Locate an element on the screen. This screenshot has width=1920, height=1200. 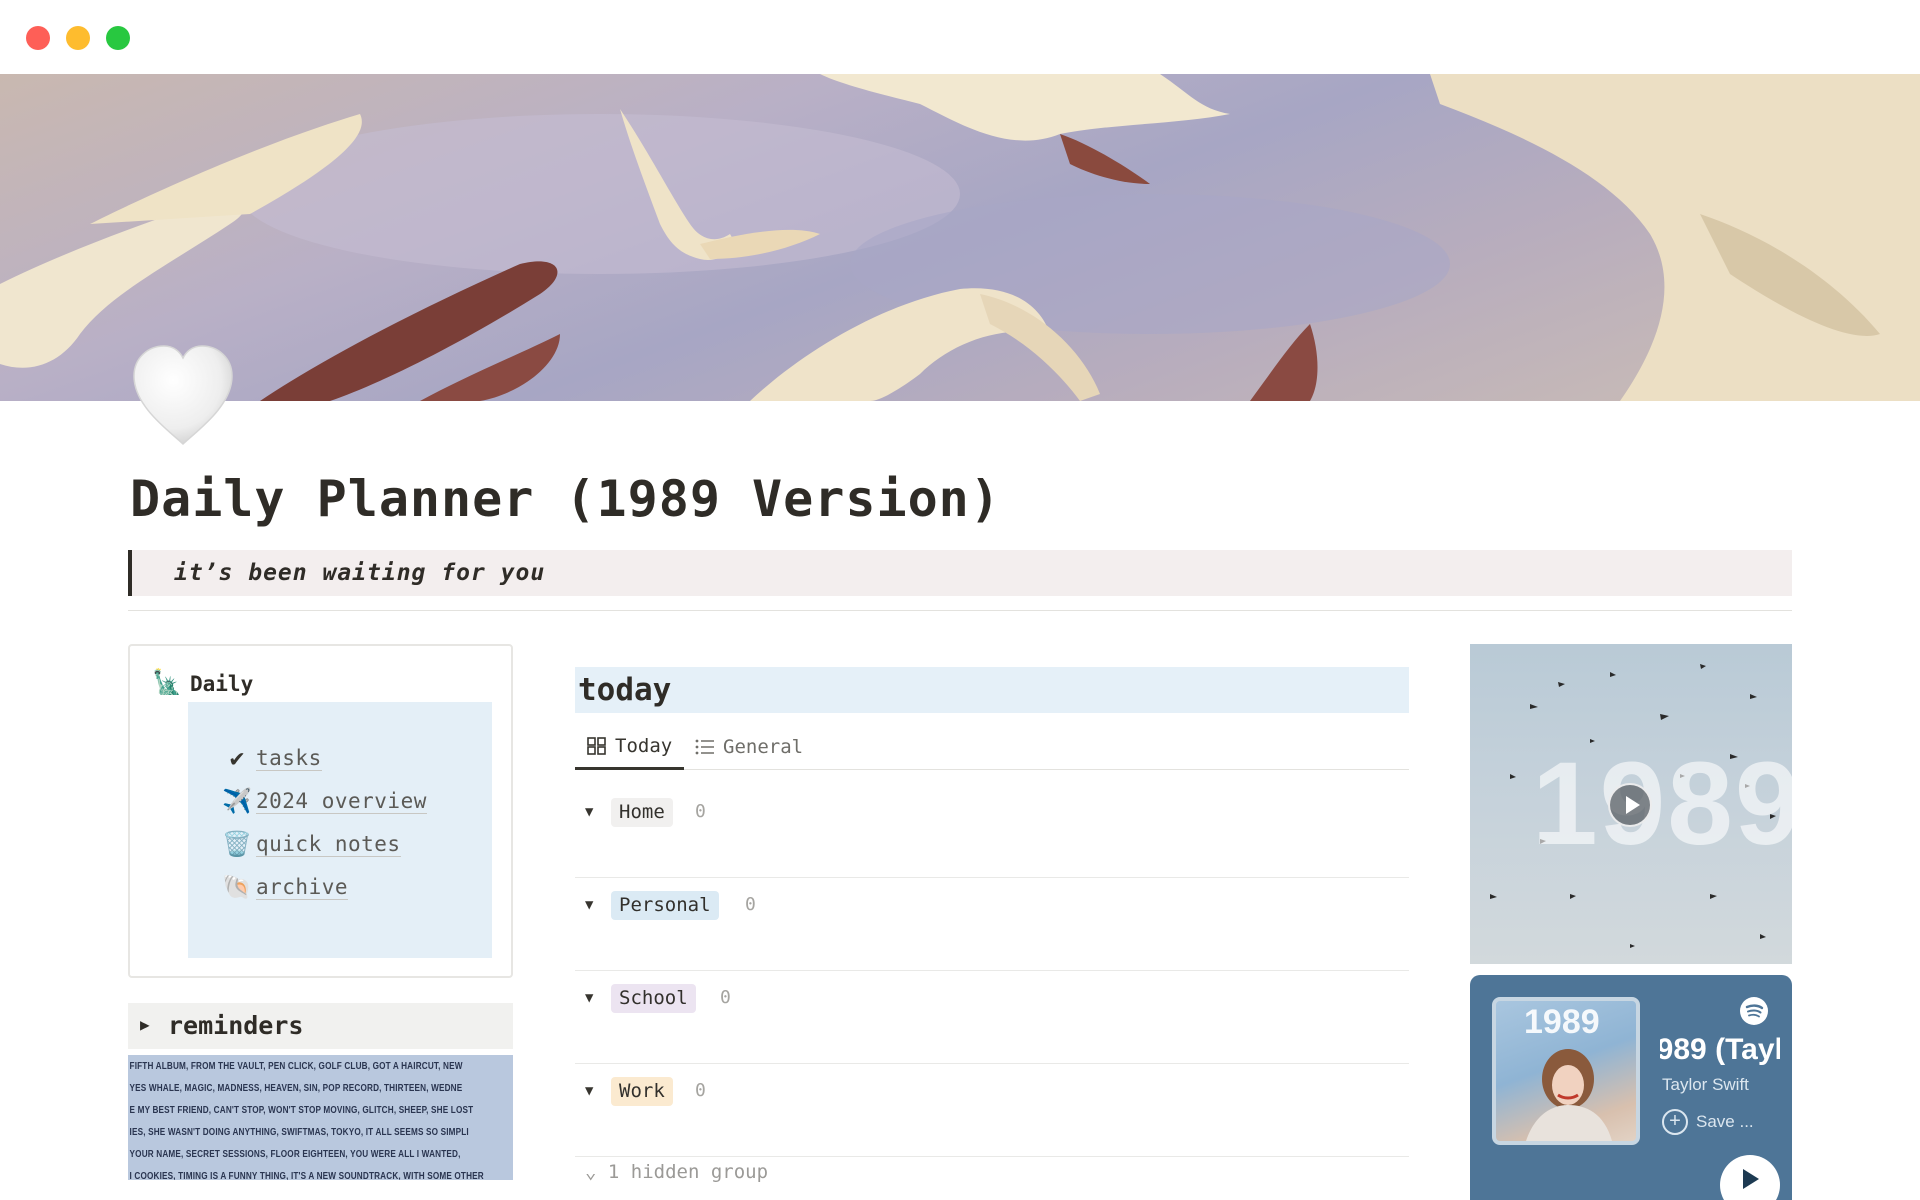
plus-icon: + is located at coordinates (1675, 1122).